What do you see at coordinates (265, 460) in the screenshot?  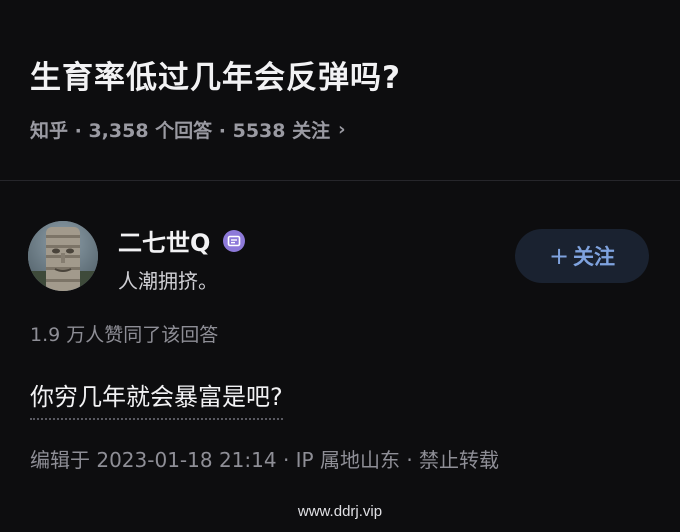 I see `edit-info: 编辑于 2023-01-18 21:14 · IP 属地山东 · 禁止转载` at bounding box center [265, 460].